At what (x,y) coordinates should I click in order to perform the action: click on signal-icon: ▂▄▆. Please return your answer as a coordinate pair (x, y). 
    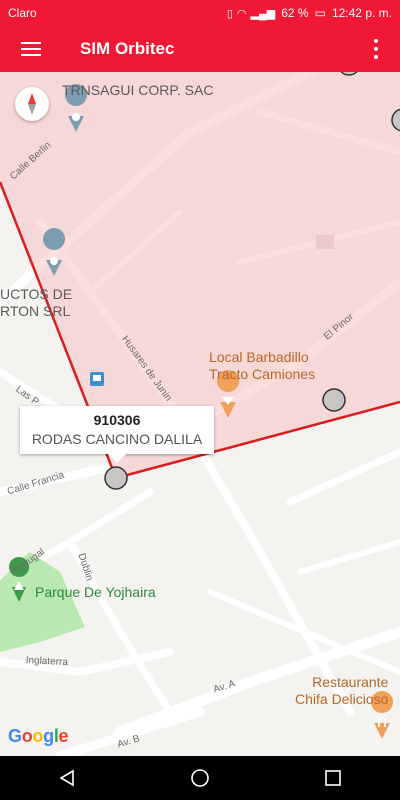
    Looking at the image, I should click on (263, 13).